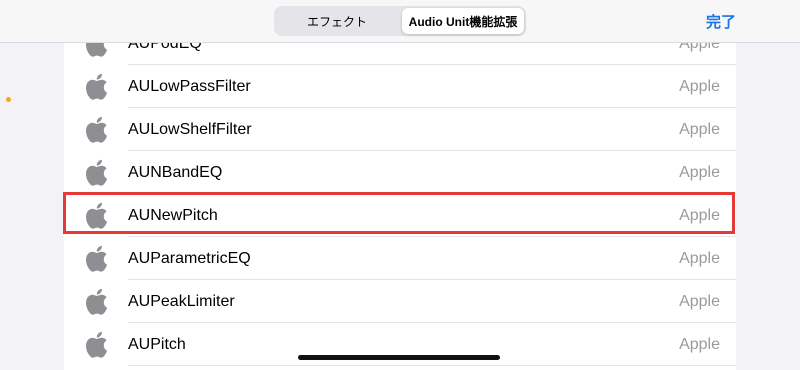  I want to click on plugin-name: AULowShelfFilter, so click(190, 129).